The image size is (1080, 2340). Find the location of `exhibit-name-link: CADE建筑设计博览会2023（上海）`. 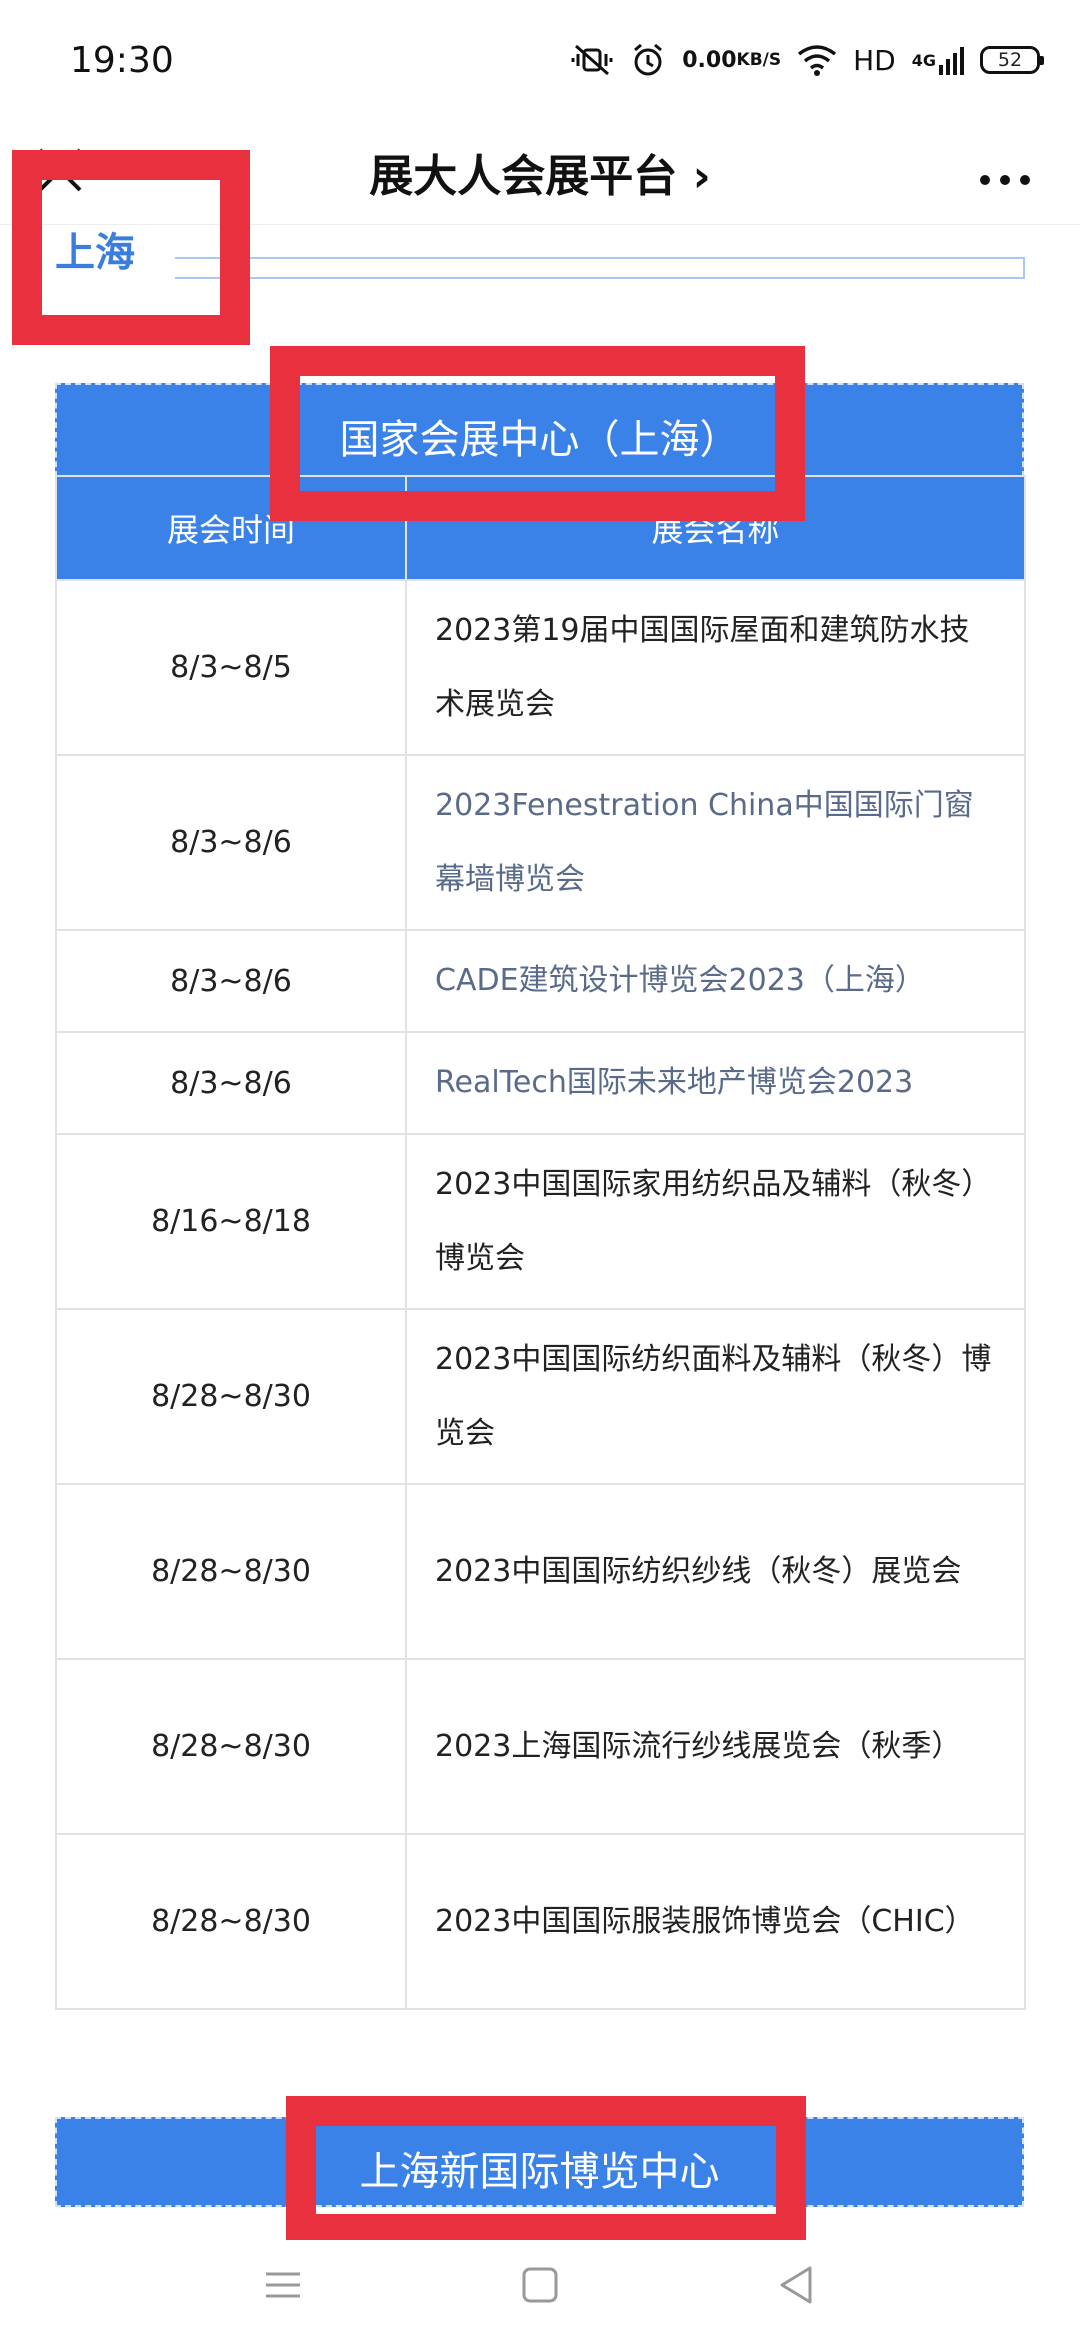

exhibit-name-link: CADE建筑设计博览会2023（上海） is located at coordinates (715, 981).